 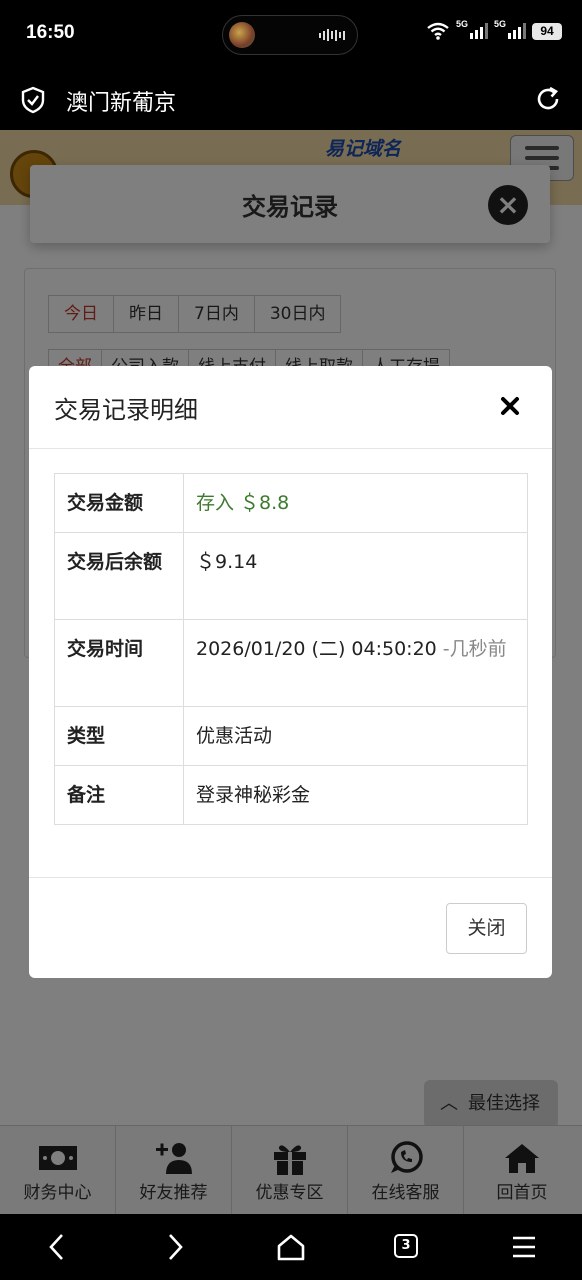 I want to click on status-time: 16:50, so click(x=50, y=32).